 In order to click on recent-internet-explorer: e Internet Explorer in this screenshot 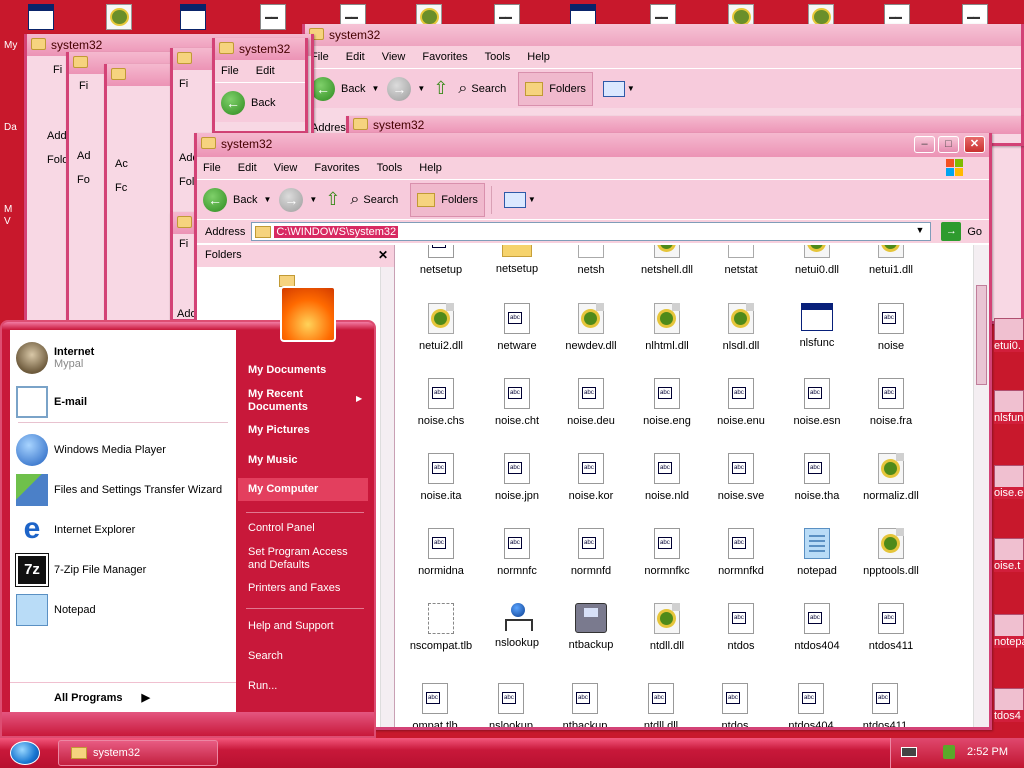, I will do `click(76, 530)`.